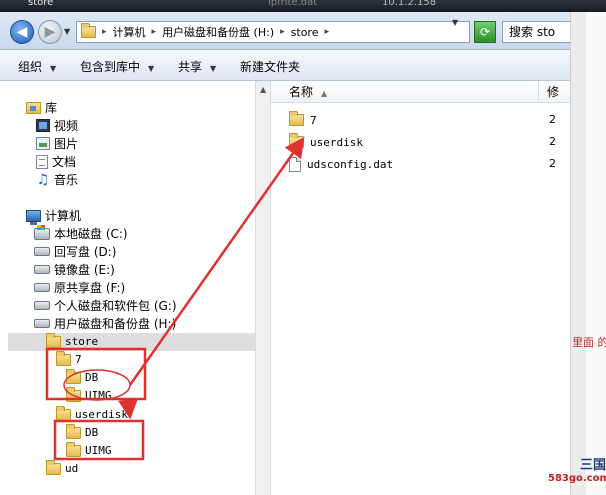 The height and width of the screenshot is (495, 606). Describe the element at coordinates (37, 66) in the screenshot. I see `organize-button: 组织 ▼` at that location.